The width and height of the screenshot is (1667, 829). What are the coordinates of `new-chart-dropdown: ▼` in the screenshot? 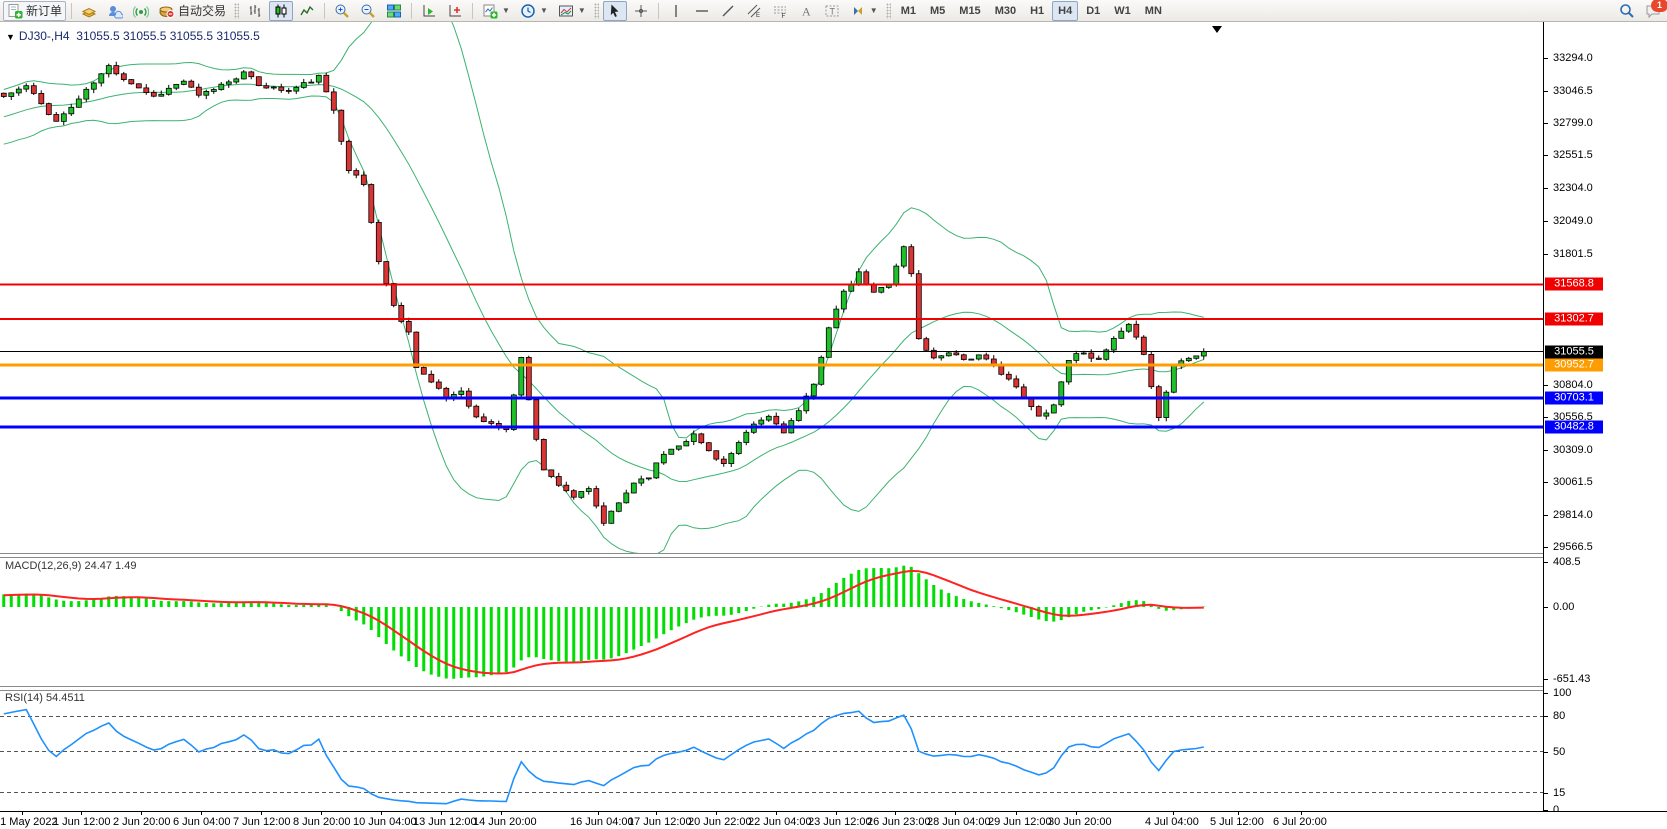 It's located at (496, 11).